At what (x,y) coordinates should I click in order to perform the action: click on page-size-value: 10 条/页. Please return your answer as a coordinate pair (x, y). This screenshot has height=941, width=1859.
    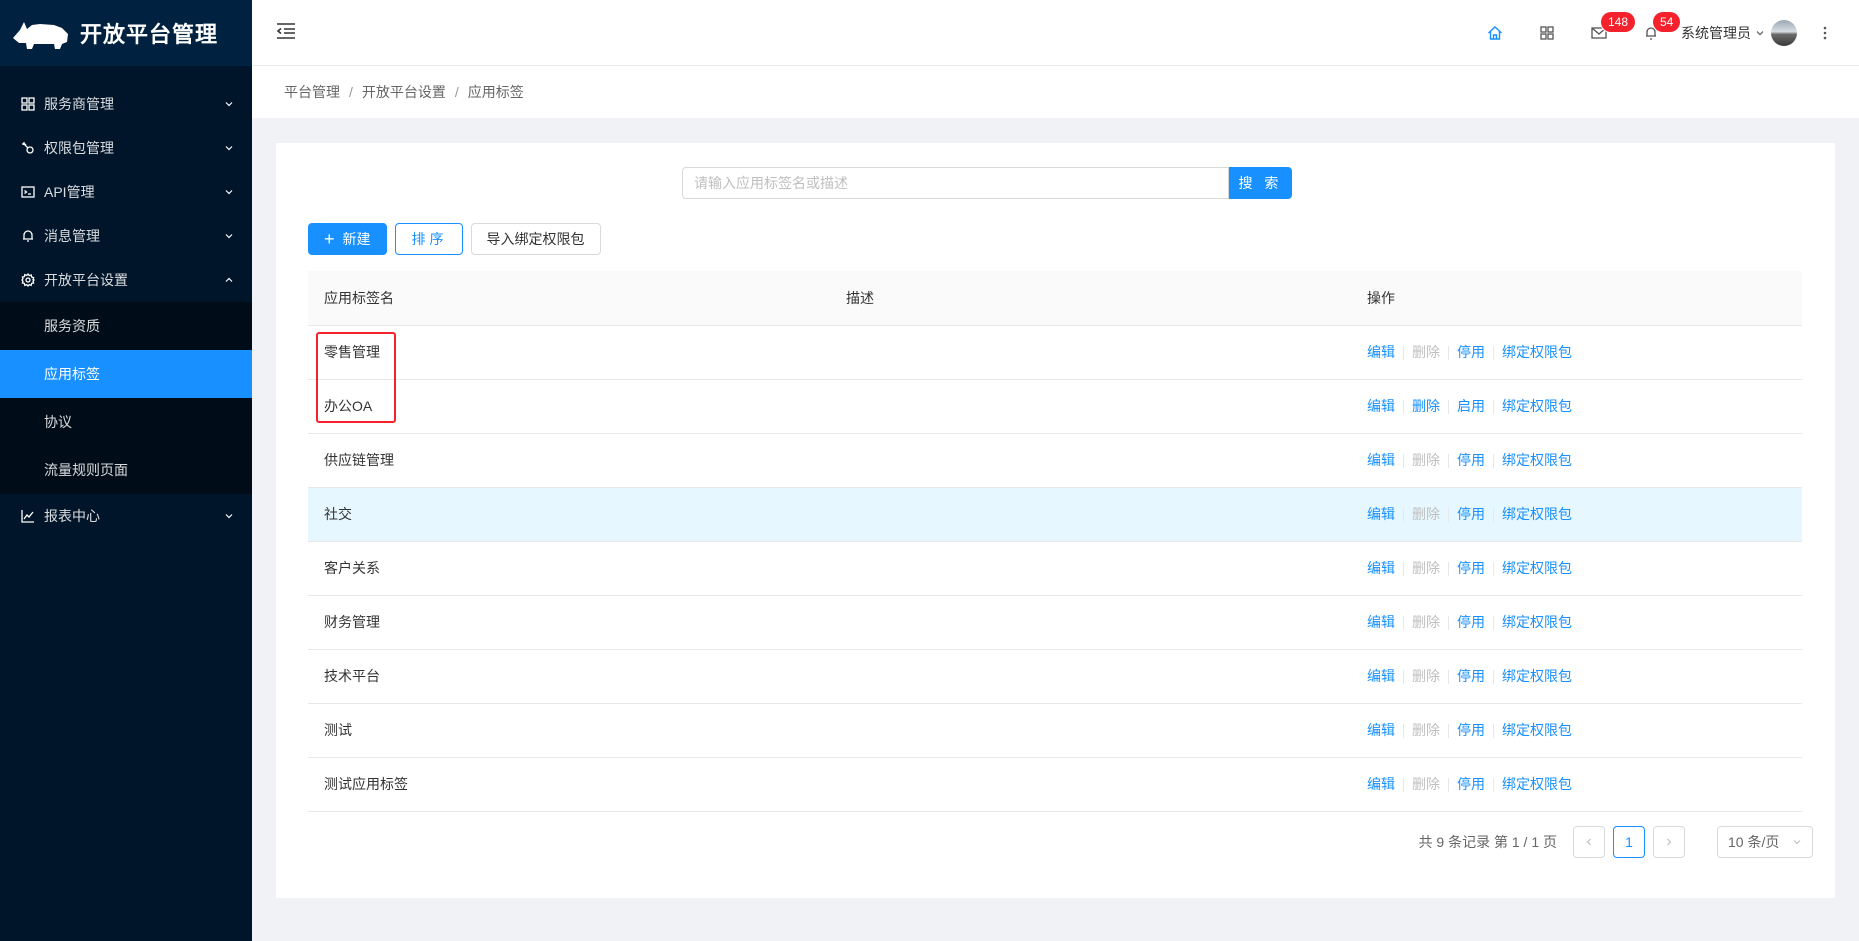
    Looking at the image, I should click on (1754, 842).